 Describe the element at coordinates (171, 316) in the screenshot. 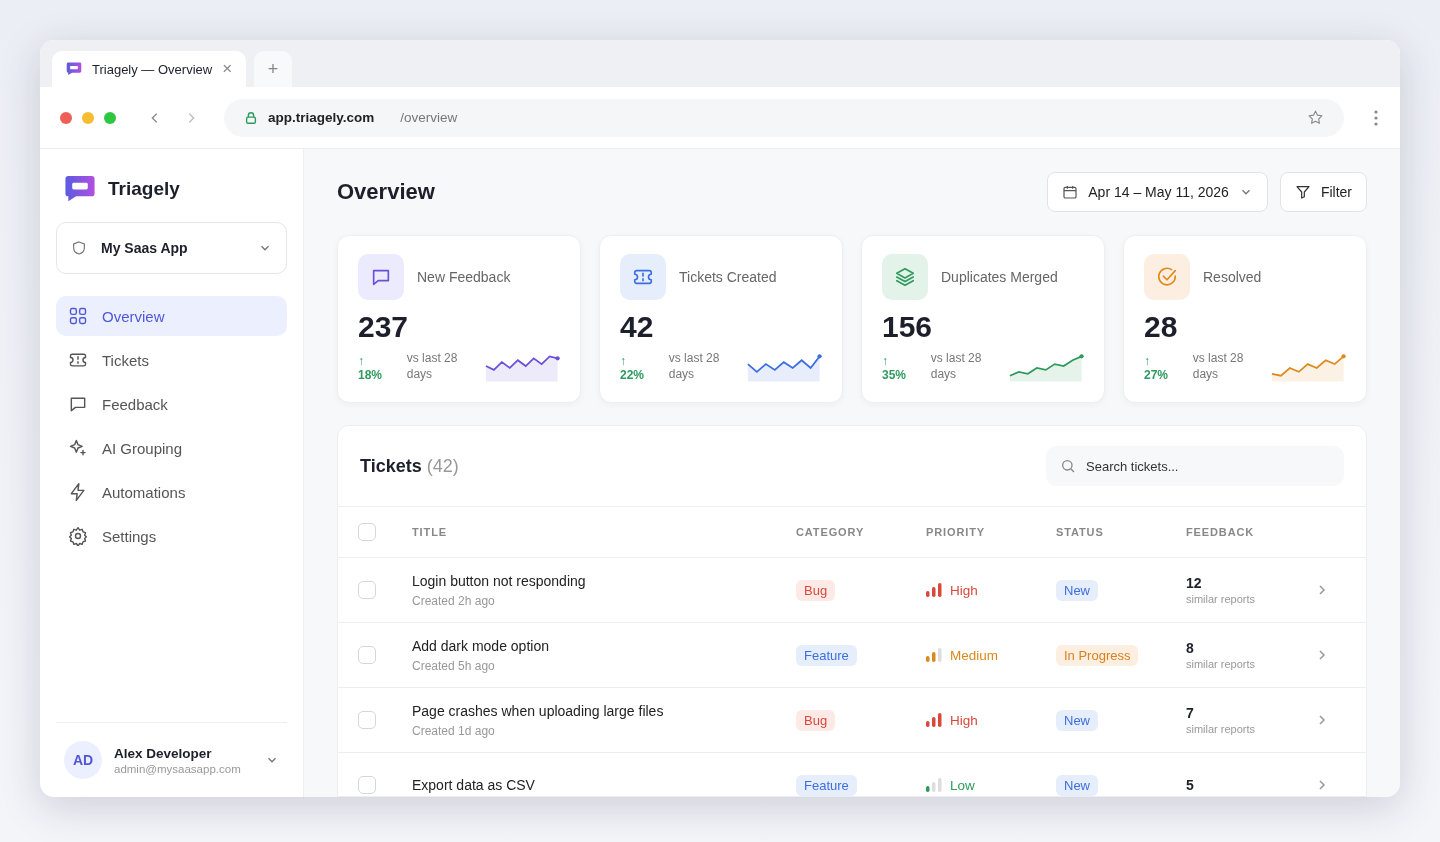

I see `nav-item: Overview` at that location.